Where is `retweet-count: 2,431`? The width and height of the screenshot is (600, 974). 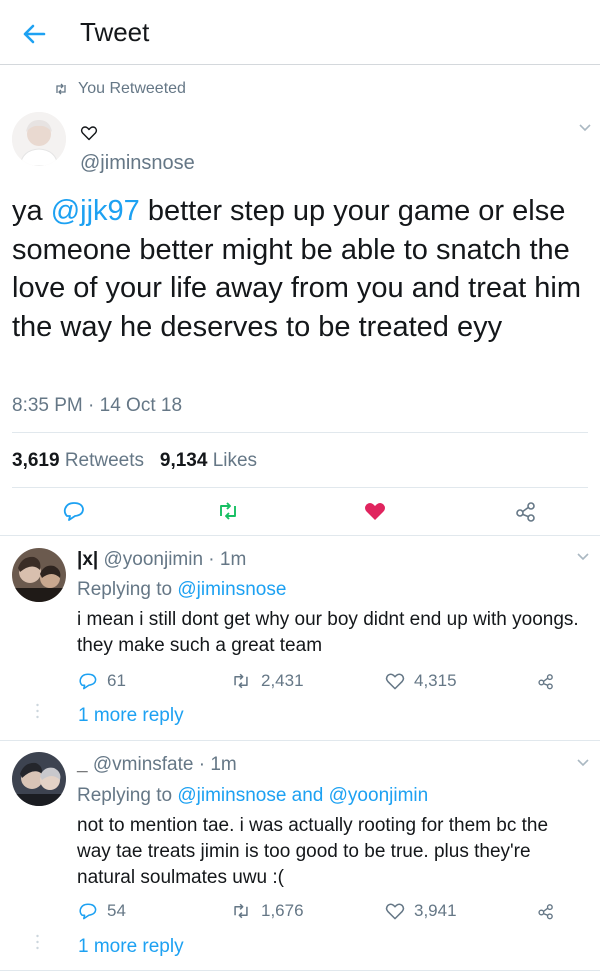
retweet-count: 2,431 is located at coordinates (282, 680).